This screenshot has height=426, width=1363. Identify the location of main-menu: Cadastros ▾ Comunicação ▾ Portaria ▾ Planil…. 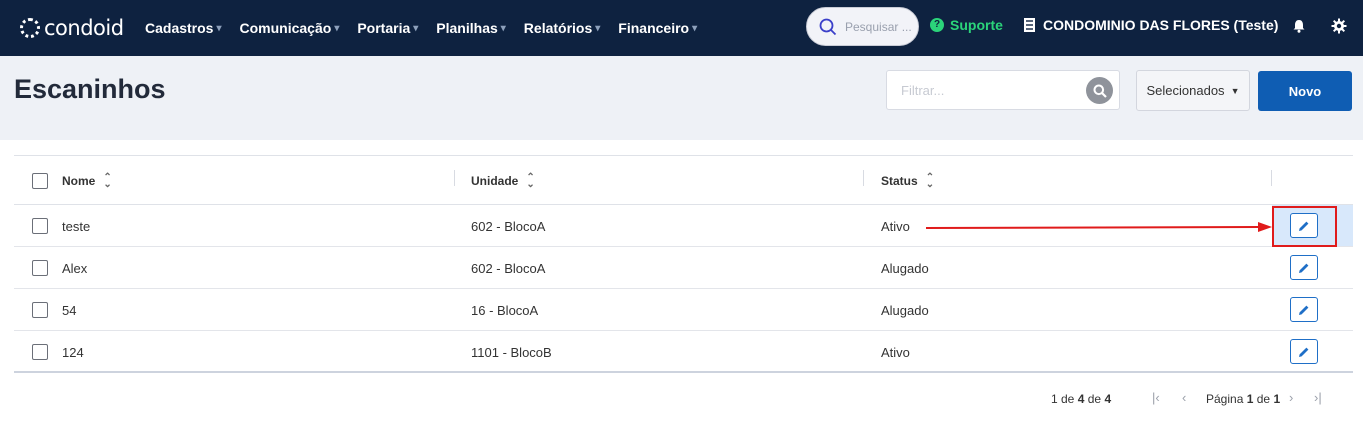
(430, 28).